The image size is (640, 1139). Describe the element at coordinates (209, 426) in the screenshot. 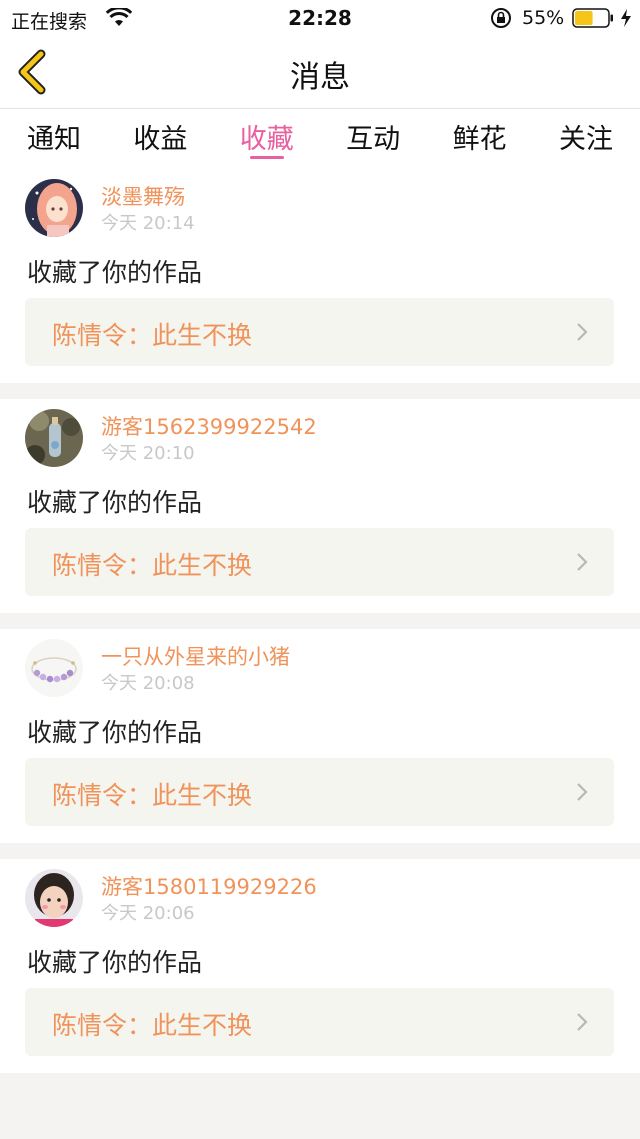

I see `username: 游客1562399922542` at that location.